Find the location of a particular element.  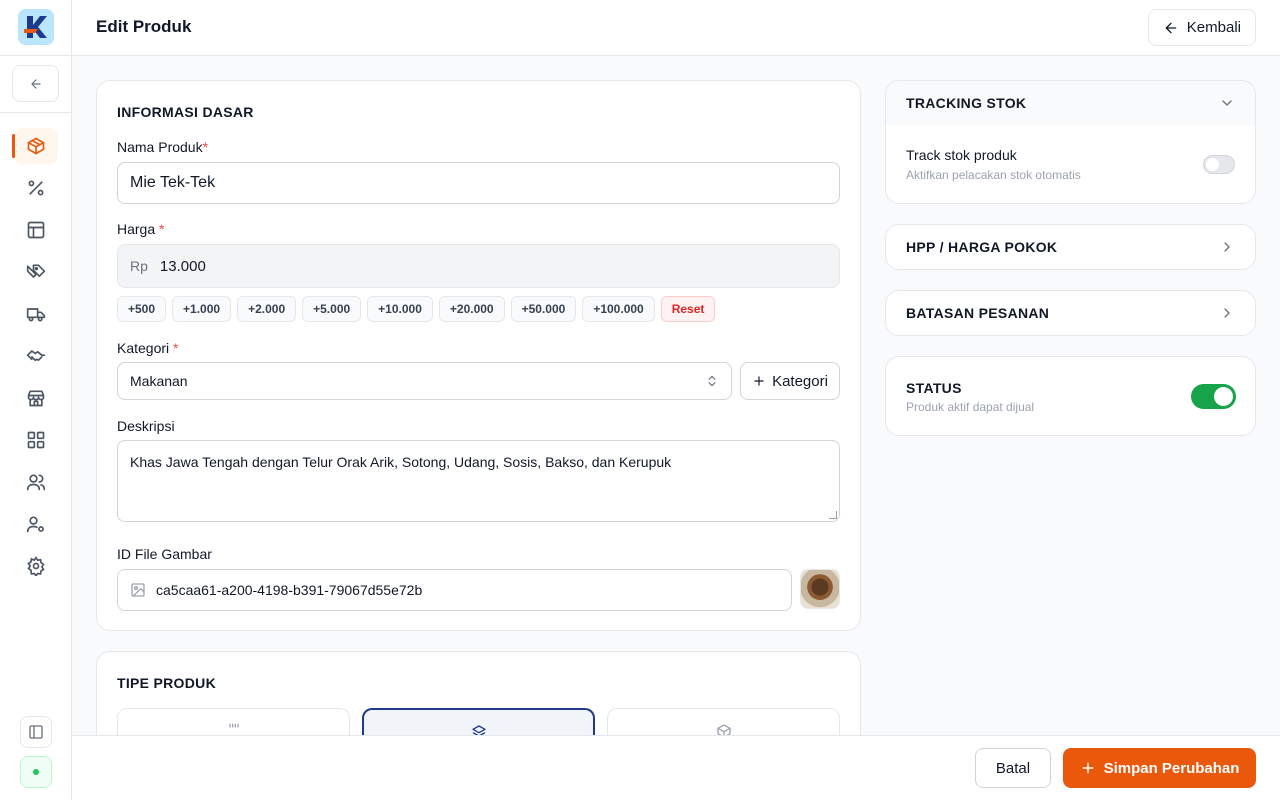

track-stock-toggle is located at coordinates (1219, 164).